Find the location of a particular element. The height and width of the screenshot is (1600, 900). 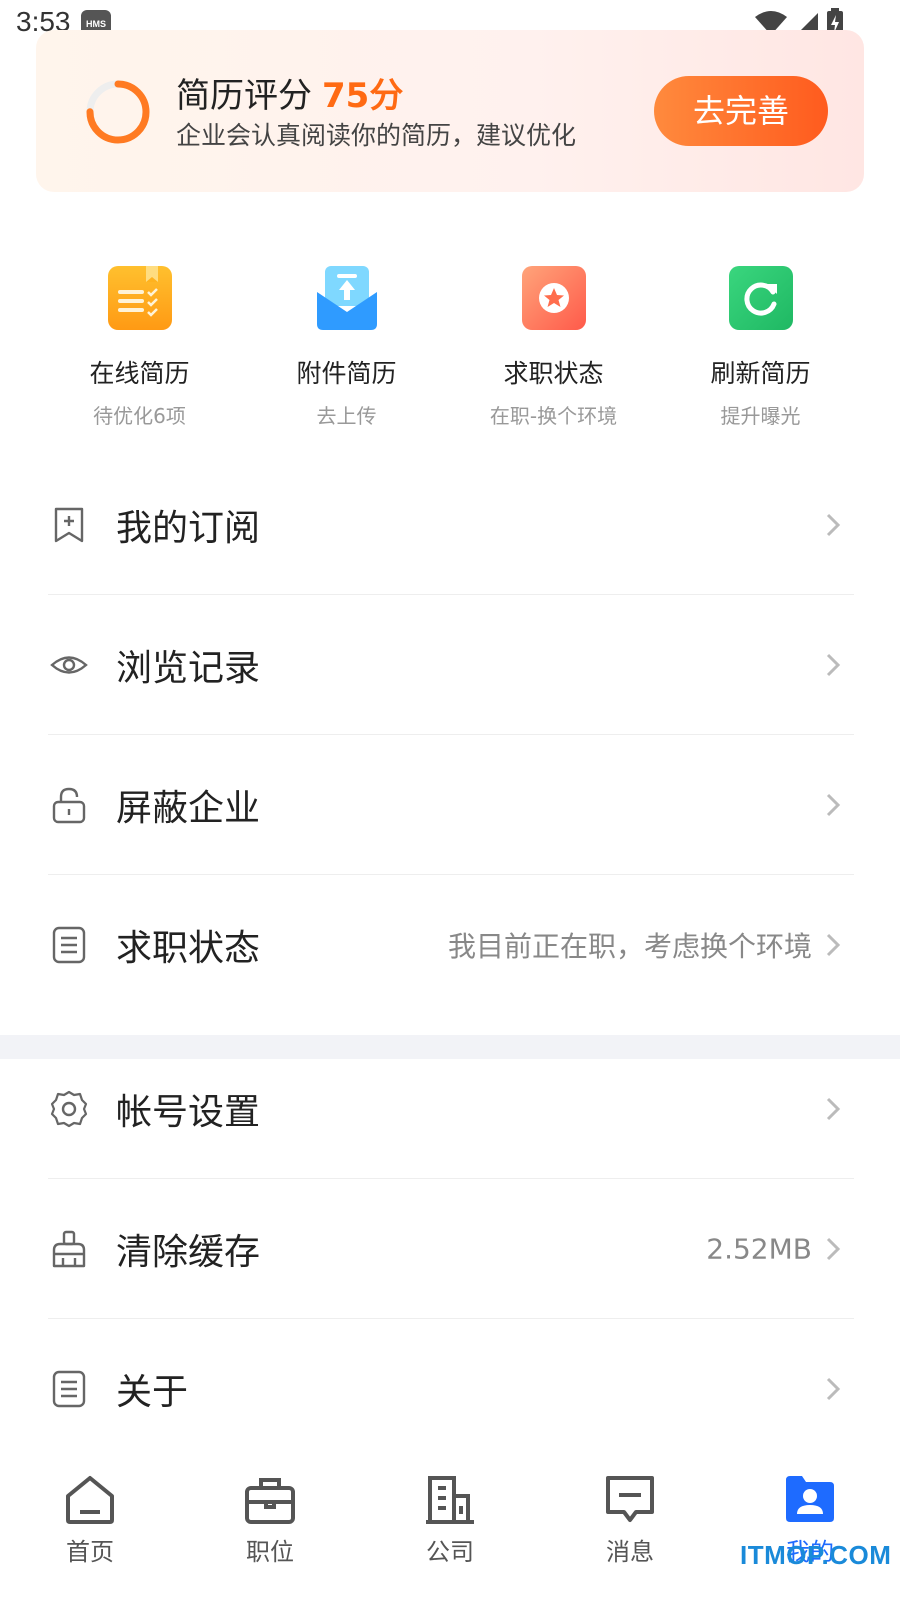

menu-item-clear-cache: 清除缓存 2.52MB is located at coordinates (450, 1249).